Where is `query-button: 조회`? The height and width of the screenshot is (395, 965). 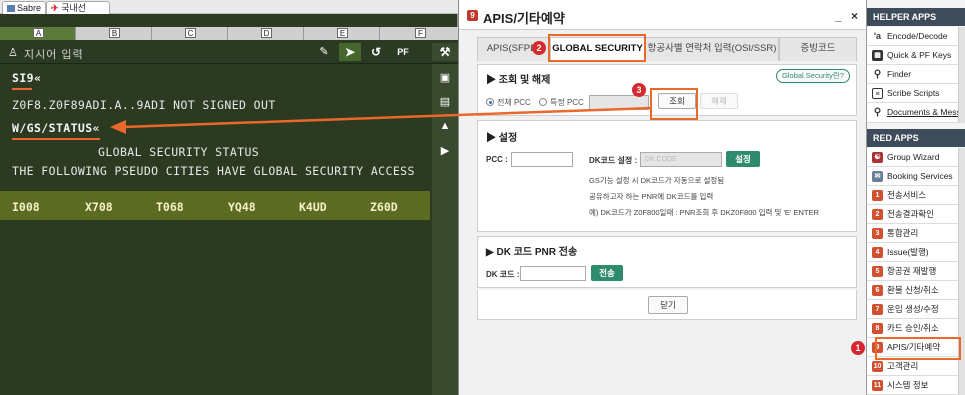
query-button: 조회 is located at coordinates (677, 101).